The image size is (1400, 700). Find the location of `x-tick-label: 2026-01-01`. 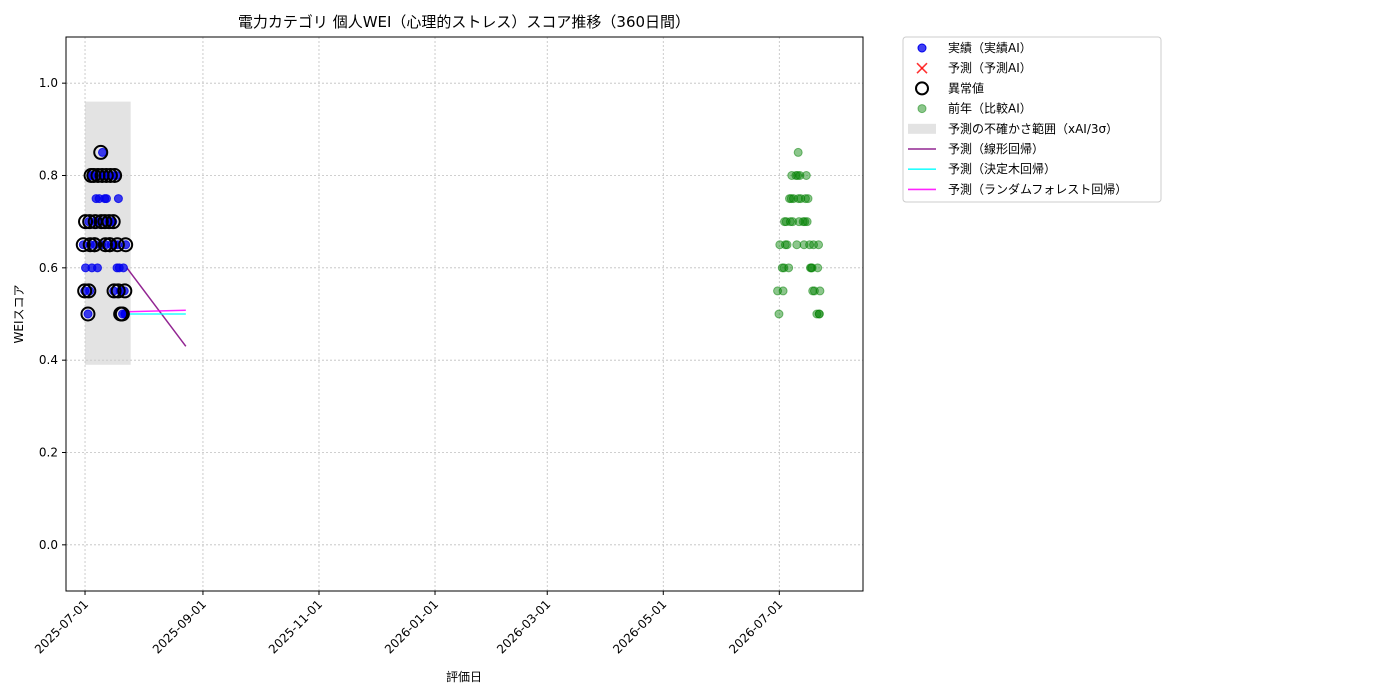

x-tick-label: 2026-01-01 is located at coordinates (411, 626).